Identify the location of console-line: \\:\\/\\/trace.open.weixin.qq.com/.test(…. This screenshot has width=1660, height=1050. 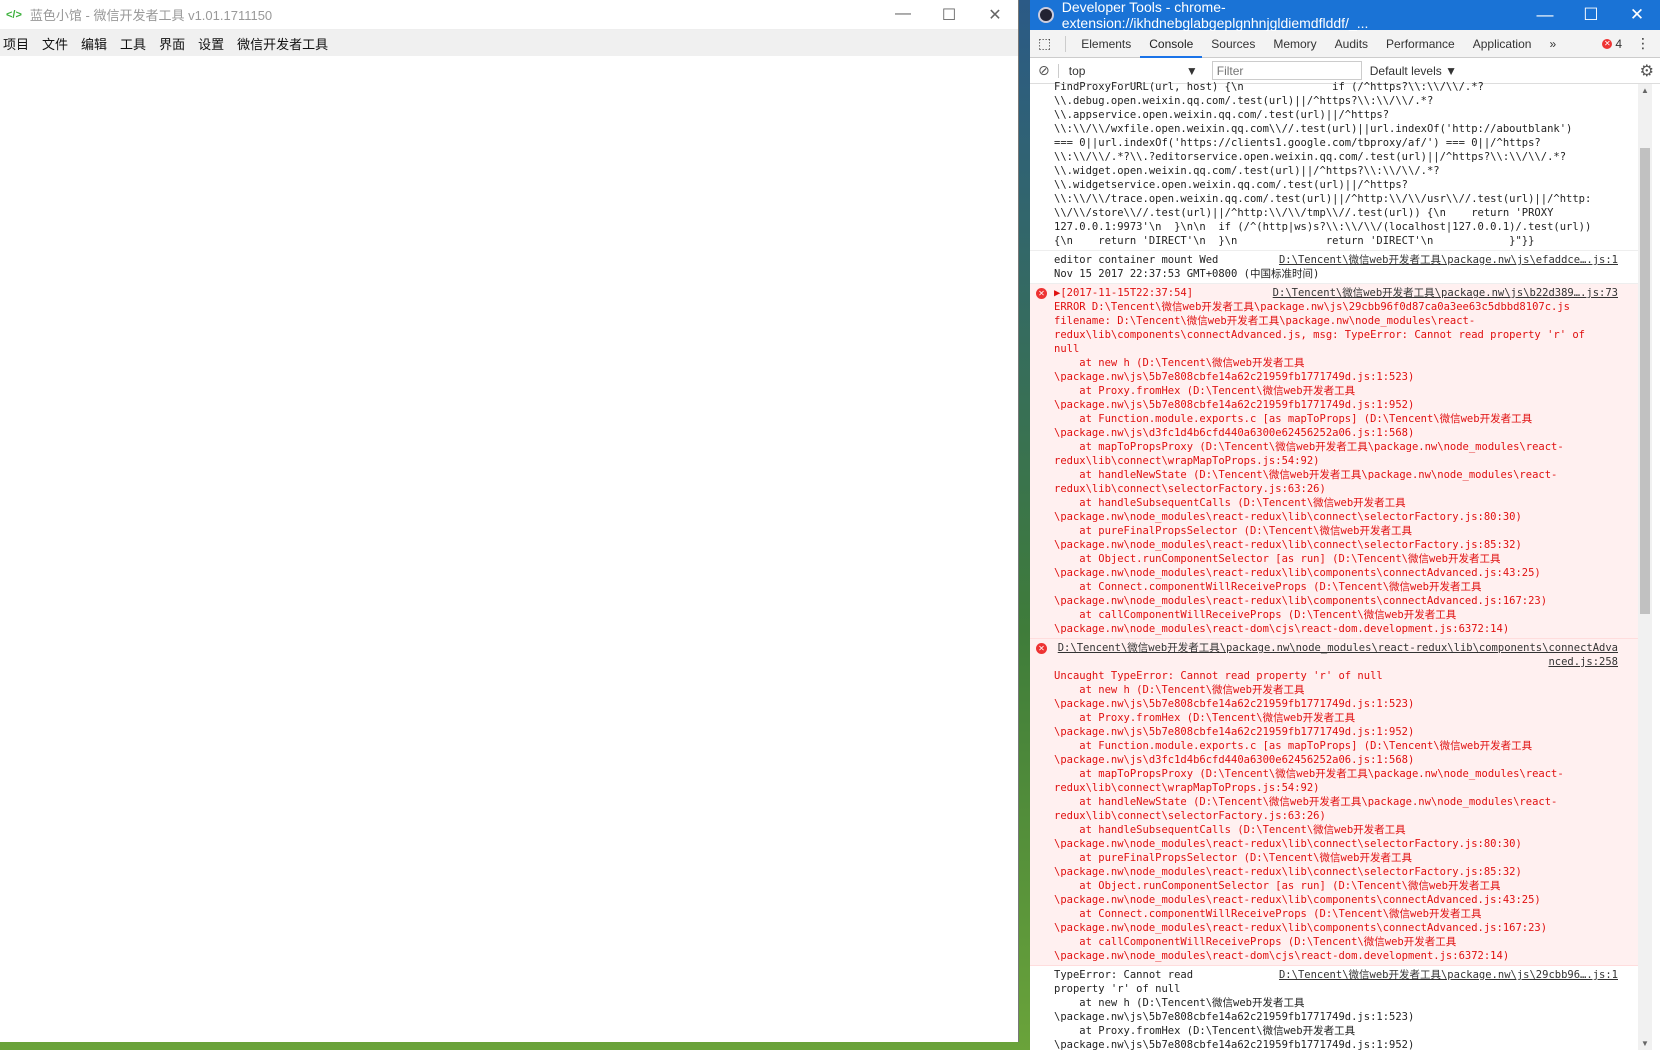
(1323, 199).